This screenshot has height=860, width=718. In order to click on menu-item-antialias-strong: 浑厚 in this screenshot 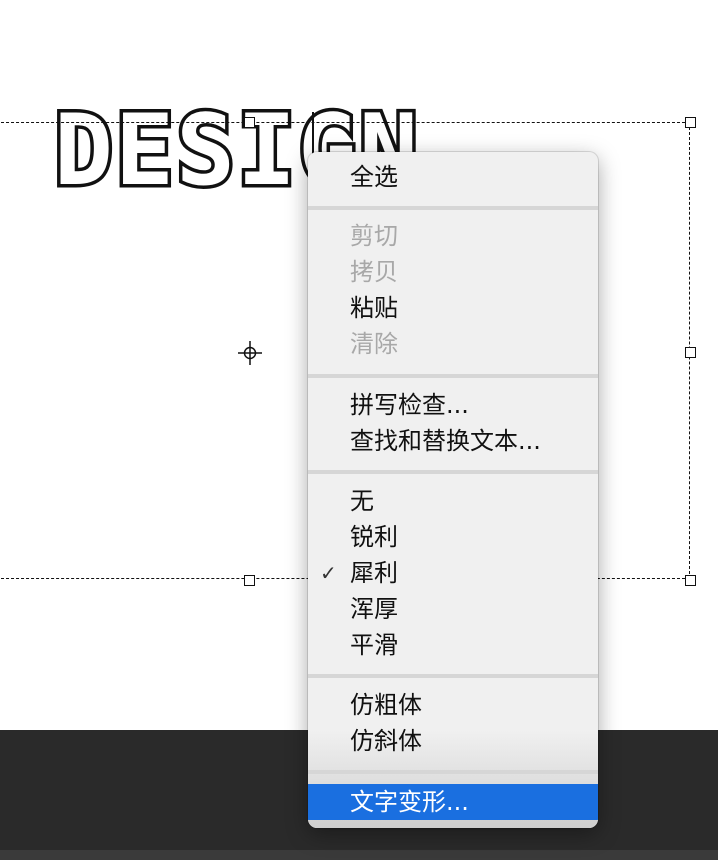, I will do `click(453, 609)`.